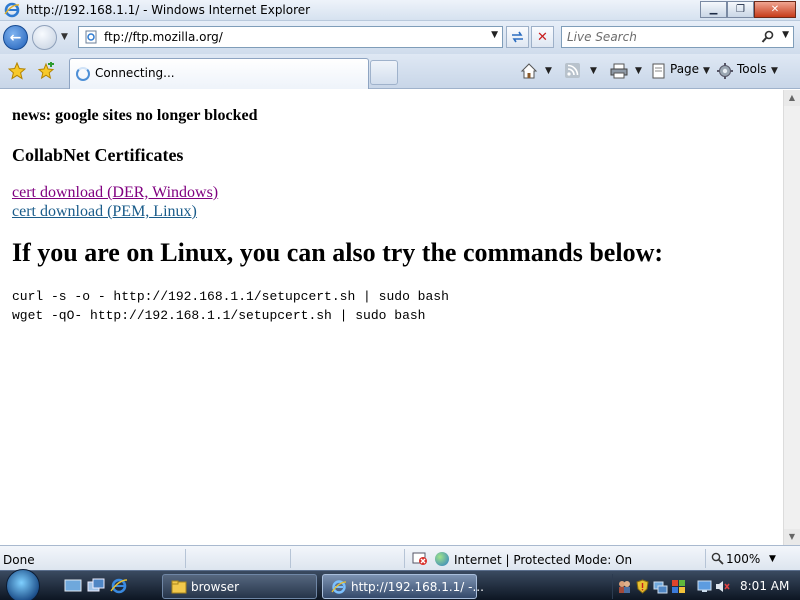 The height and width of the screenshot is (600, 800). I want to click on forward-button, so click(44, 37).